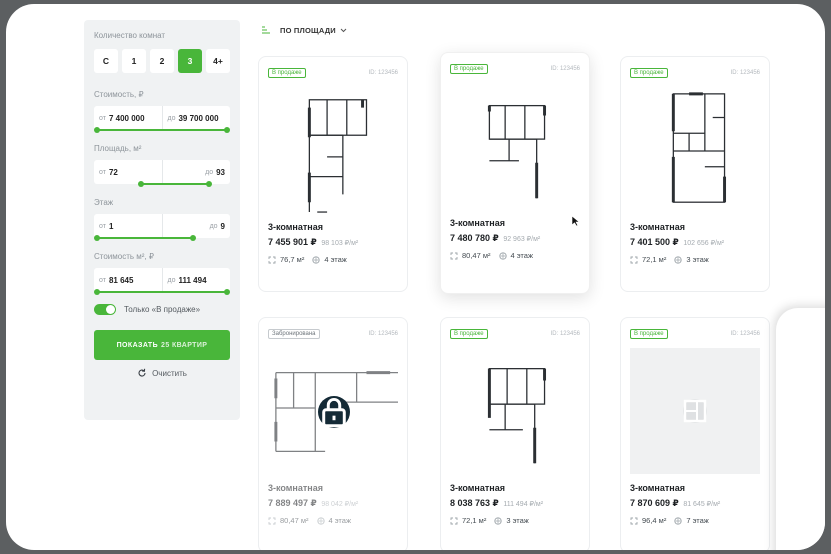  I want to click on apartment-price-row: 7 480 780 ₽ 92 963 ₽/м², so click(515, 238).